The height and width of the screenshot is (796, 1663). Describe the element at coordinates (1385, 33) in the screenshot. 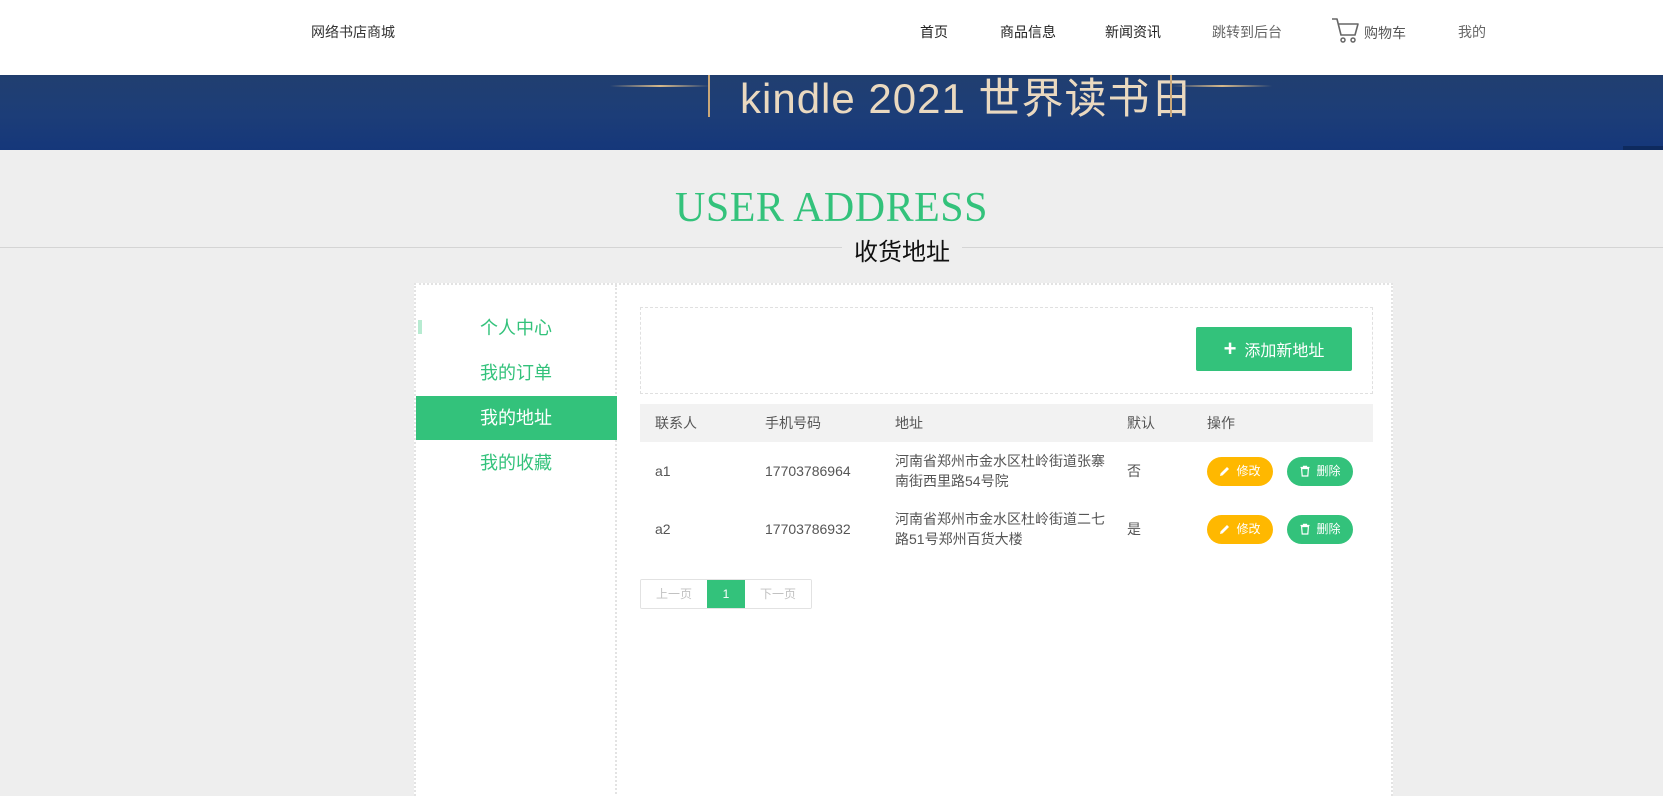

I see `cart-label: 购物车` at that location.